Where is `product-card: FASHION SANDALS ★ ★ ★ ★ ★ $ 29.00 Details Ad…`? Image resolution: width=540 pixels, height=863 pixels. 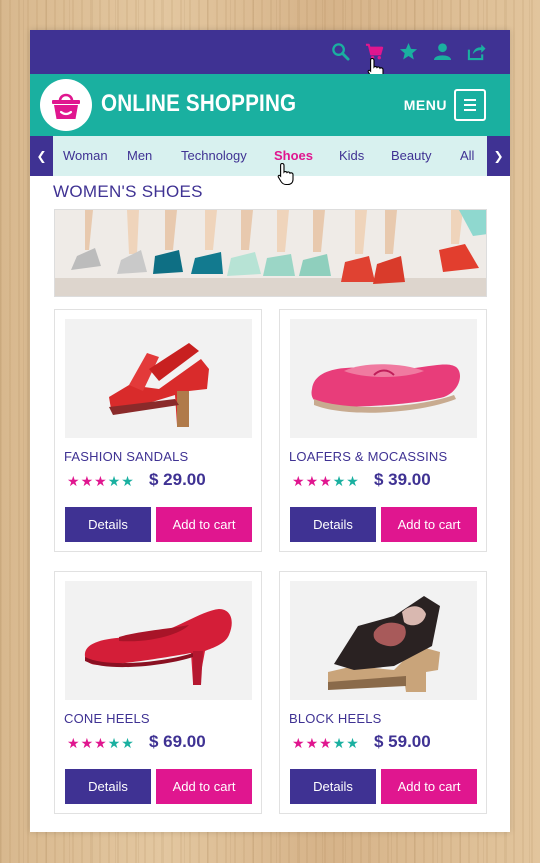
product-card: FASHION SANDALS ★ ★ ★ ★ ★ $ 29.00 Details Ad… is located at coordinates (158, 430).